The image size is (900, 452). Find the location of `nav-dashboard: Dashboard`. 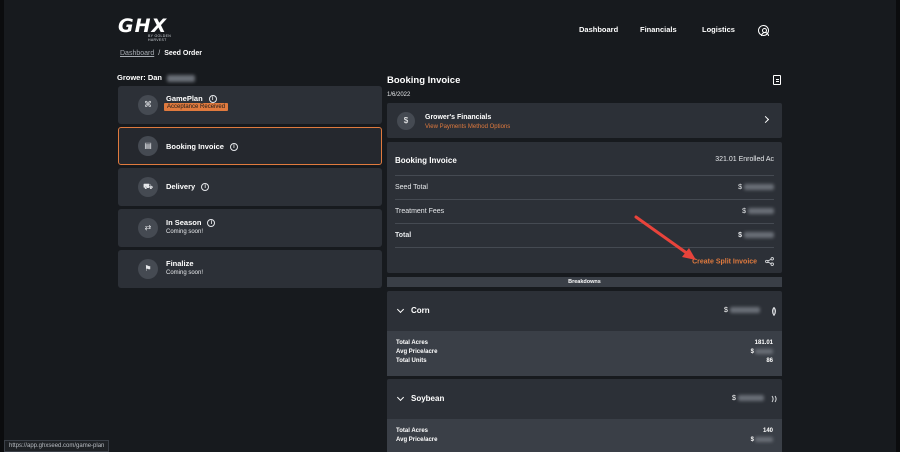

nav-dashboard: Dashboard is located at coordinates (598, 29).